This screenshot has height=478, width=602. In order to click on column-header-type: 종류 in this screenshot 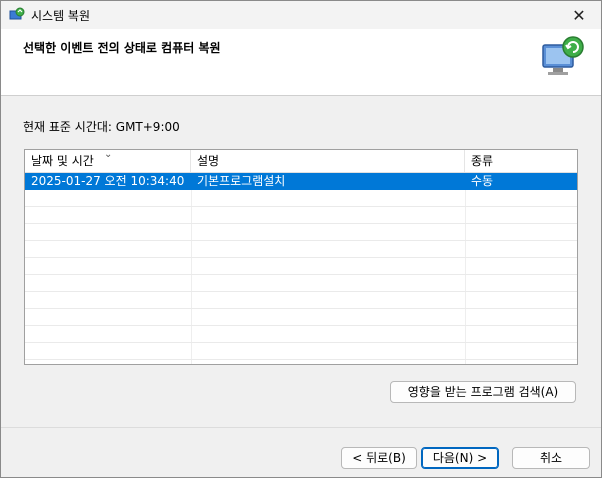, I will do `click(521, 161)`.